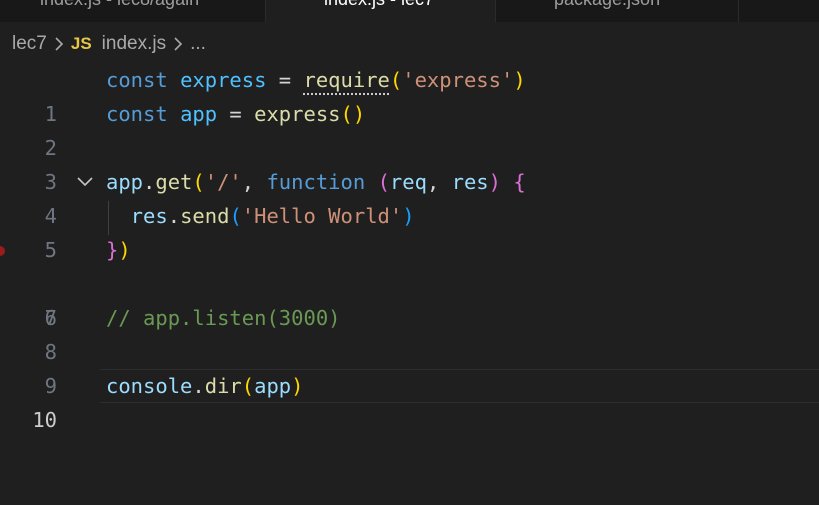 This screenshot has width=819, height=505. I want to click on code-content: const express = require('express'), so click(316, 80).